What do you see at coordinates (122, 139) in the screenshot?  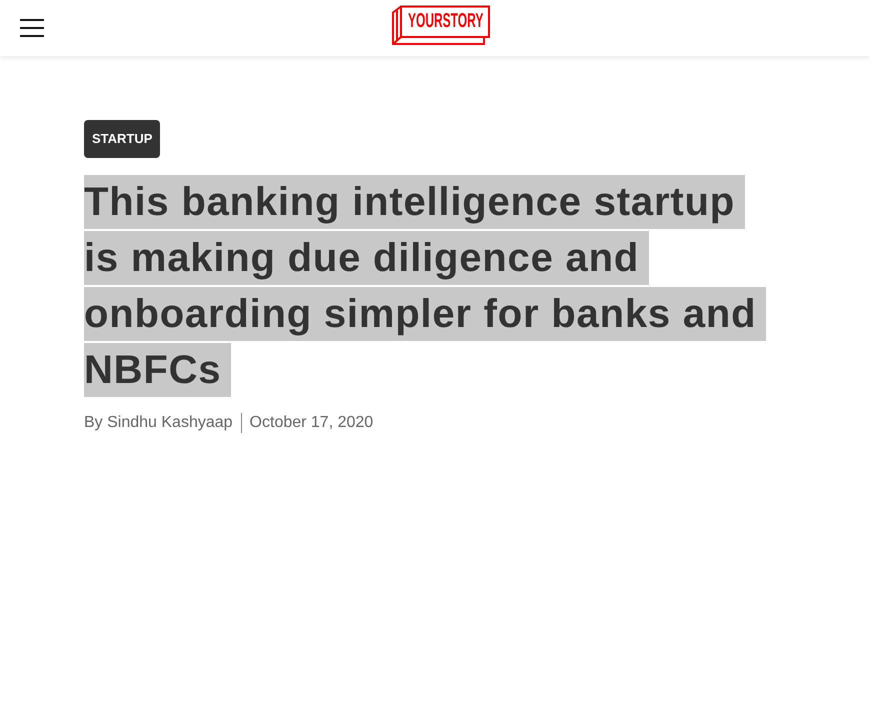 I see `category-tag: STARTUP` at bounding box center [122, 139].